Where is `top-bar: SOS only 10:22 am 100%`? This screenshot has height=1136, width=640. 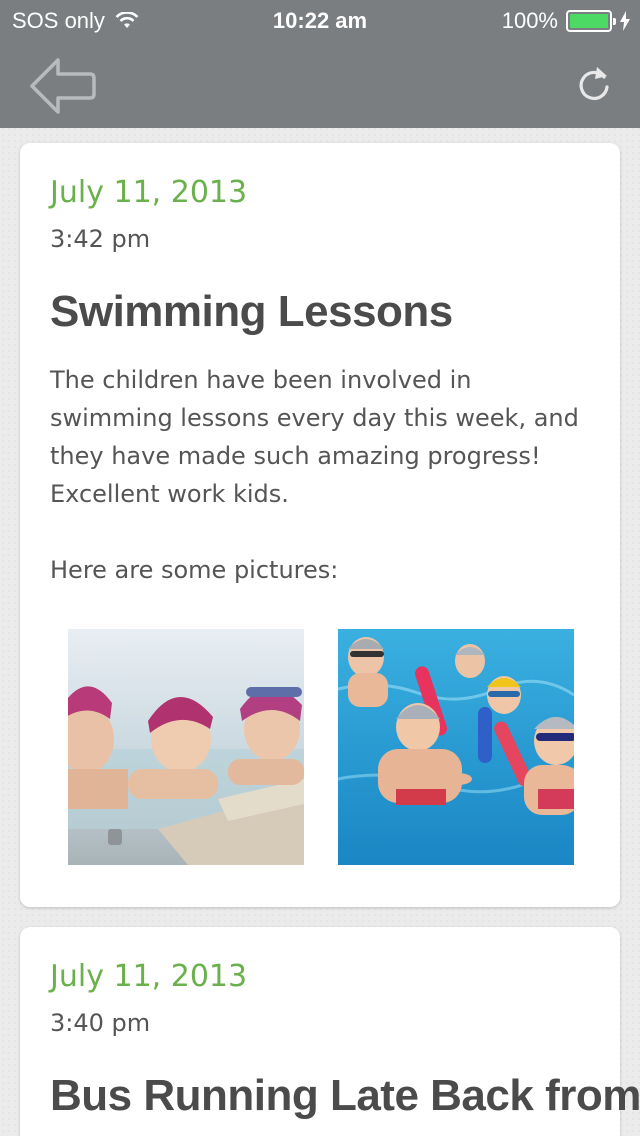 top-bar: SOS only 10:22 am 100% is located at coordinates (320, 64).